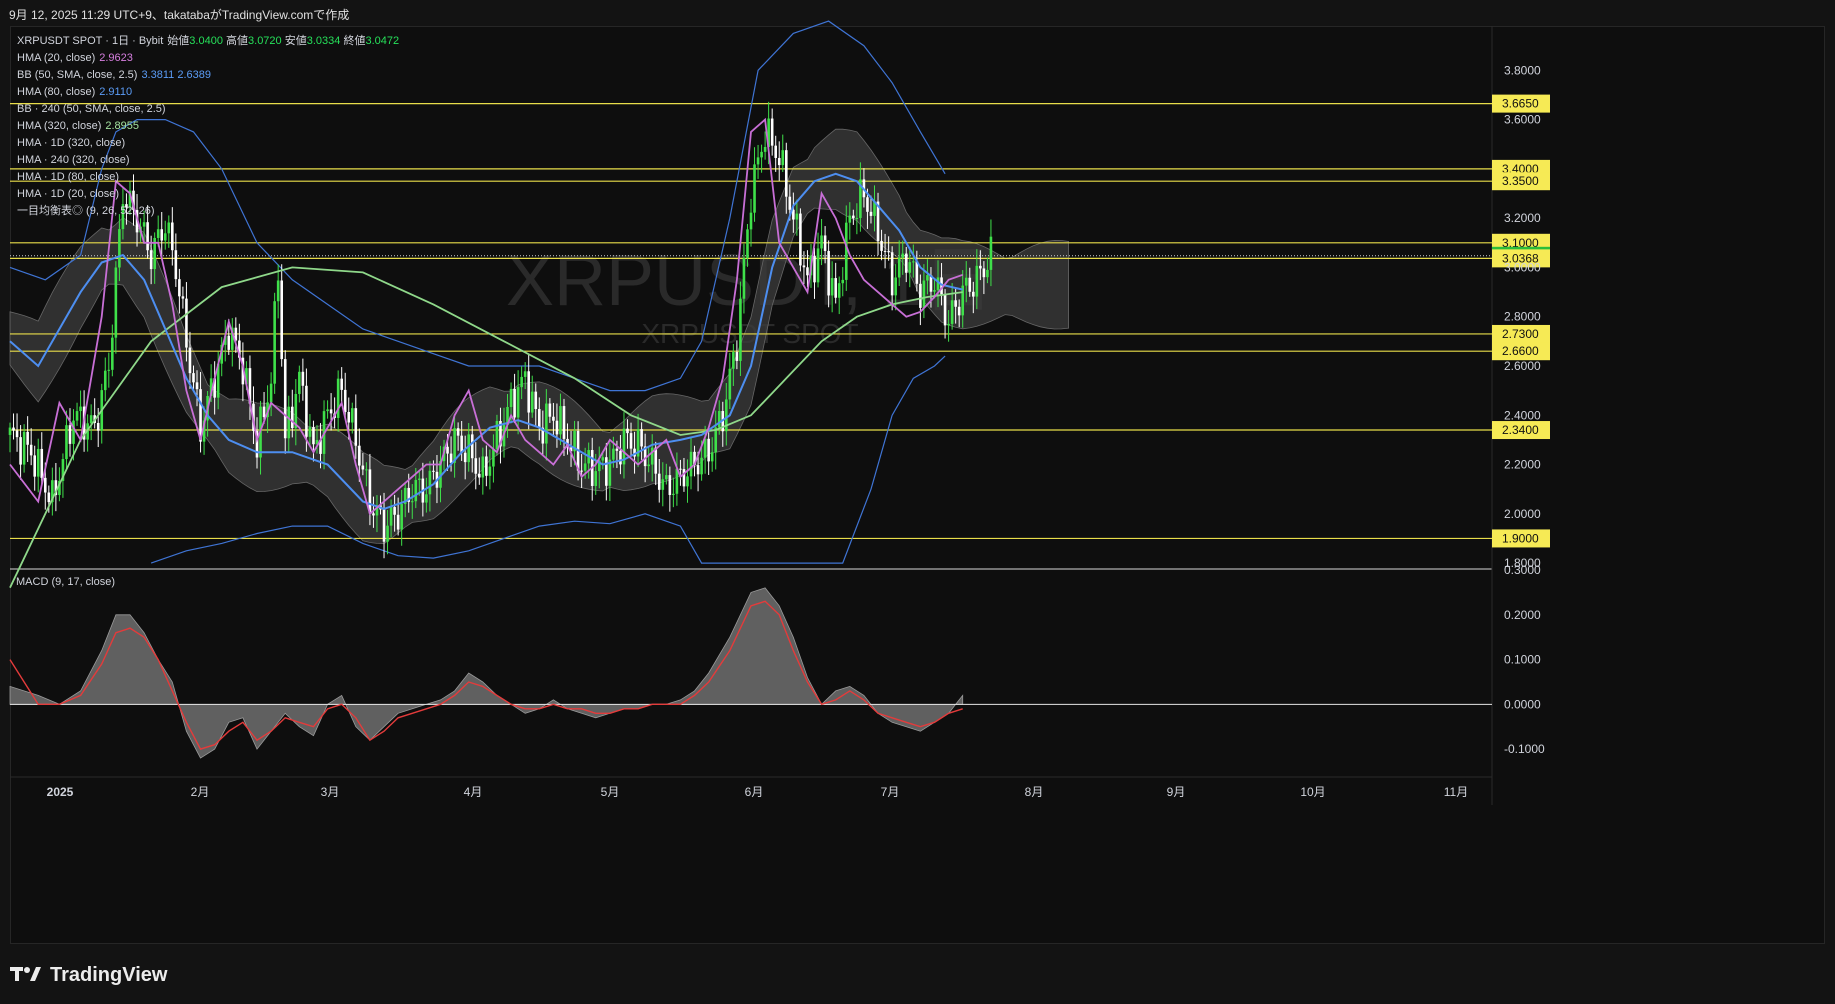  What do you see at coordinates (1312, 792) in the screenshot?
I see `time-axis-tick: 10月` at bounding box center [1312, 792].